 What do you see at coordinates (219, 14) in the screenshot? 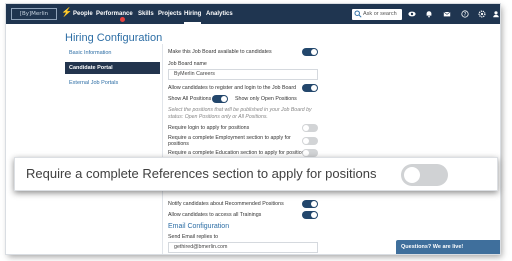
I see `nav-analytics: Analytics` at bounding box center [219, 14].